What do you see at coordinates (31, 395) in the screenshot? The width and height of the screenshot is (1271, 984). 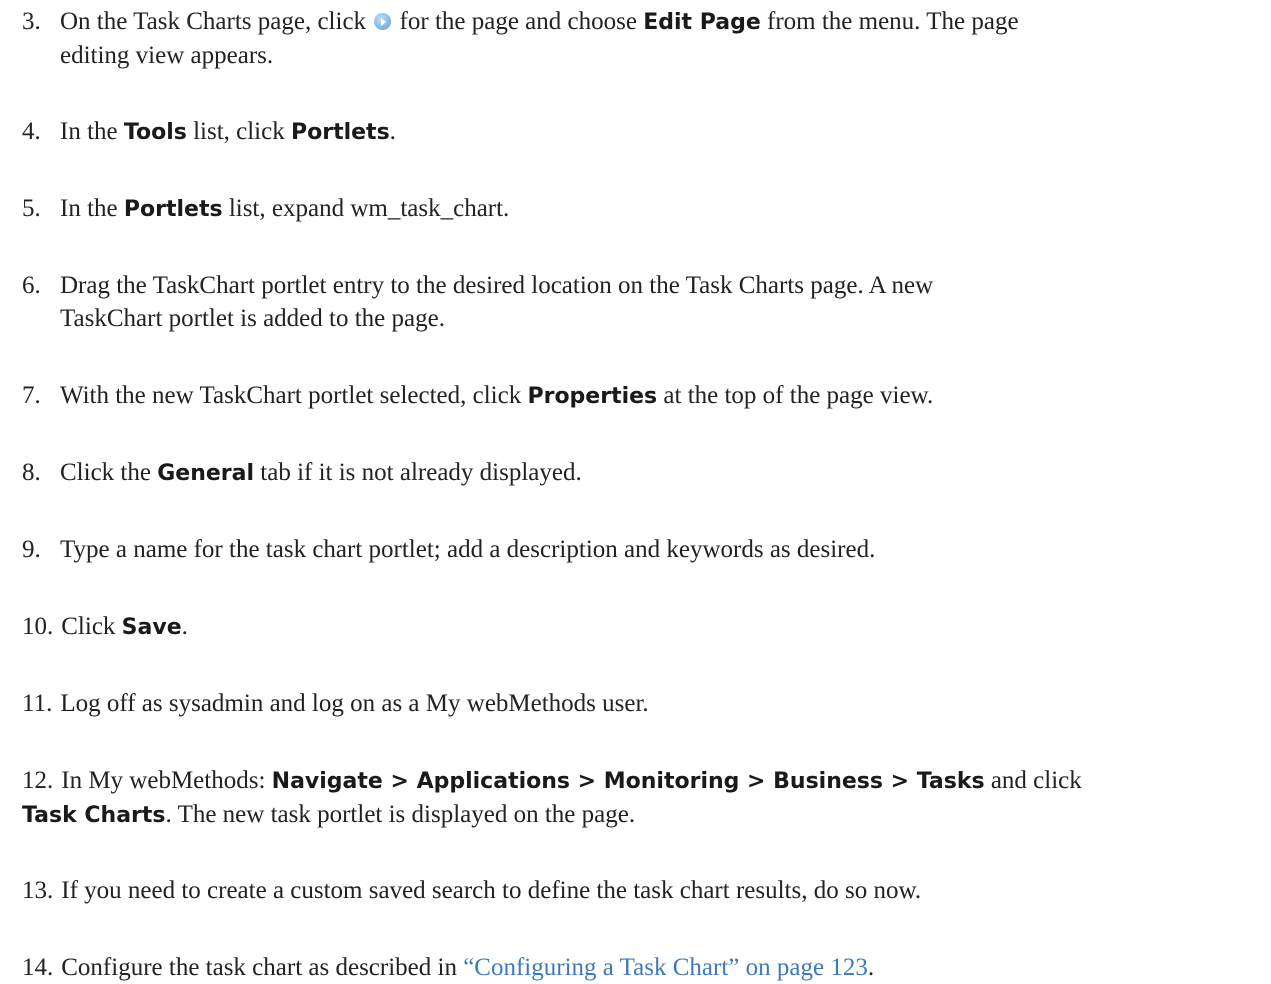 I see `step-number: 7.` at bounding box center [31, 395].